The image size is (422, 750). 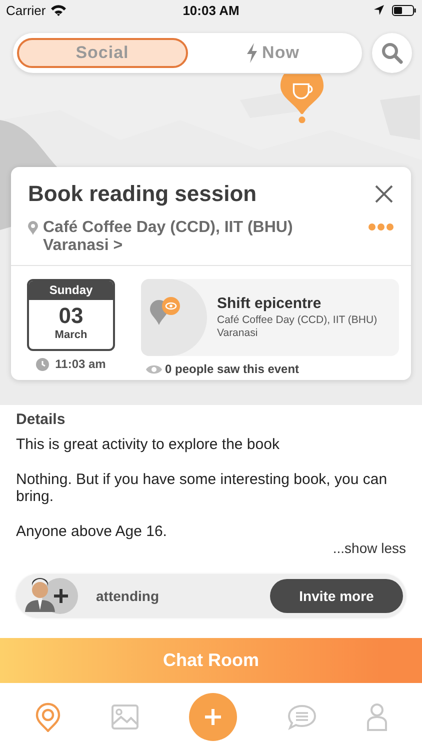 I want to click on day-number: 03, so click(x=71, y=316).